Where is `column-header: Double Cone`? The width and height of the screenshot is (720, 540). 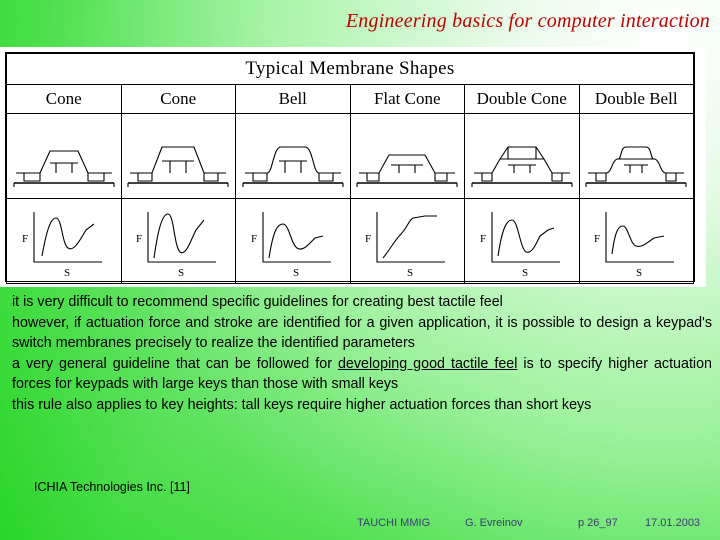
column-header: Double Cone is located at coordinates (522, 99).